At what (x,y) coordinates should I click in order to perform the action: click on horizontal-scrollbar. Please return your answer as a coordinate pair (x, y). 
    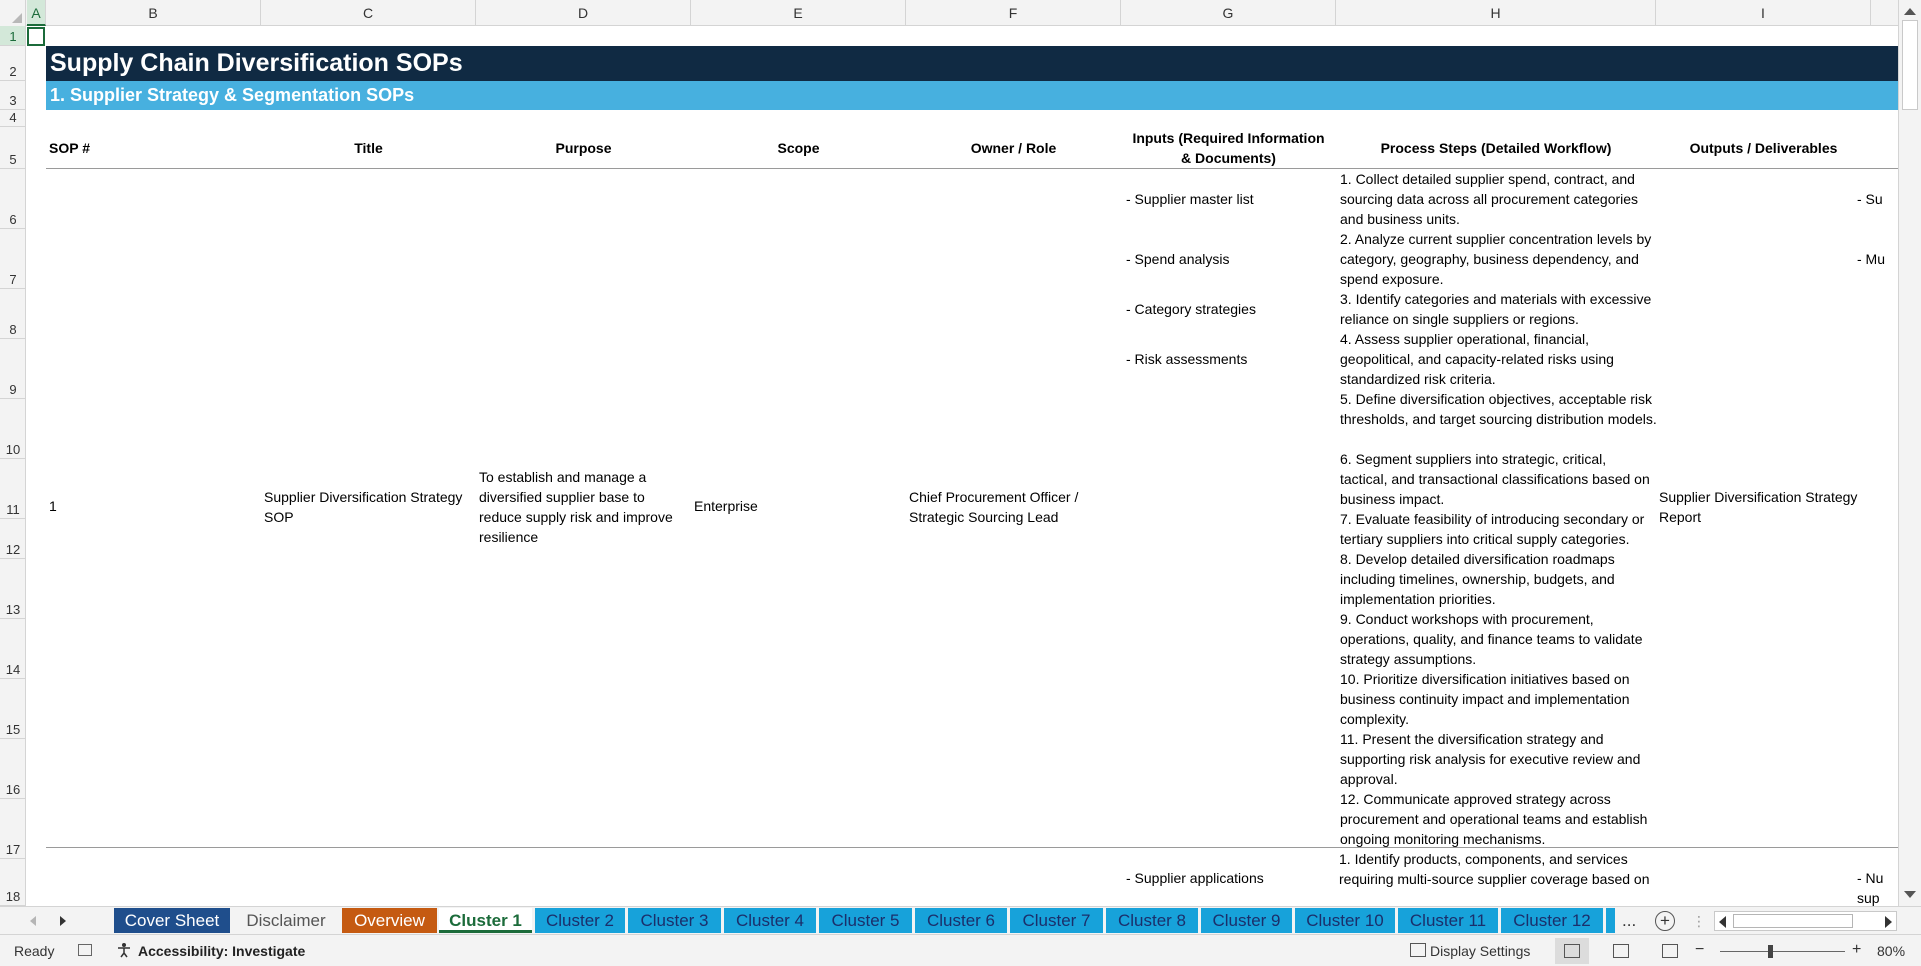
    Looking at the image, I should click on (1805, 921).